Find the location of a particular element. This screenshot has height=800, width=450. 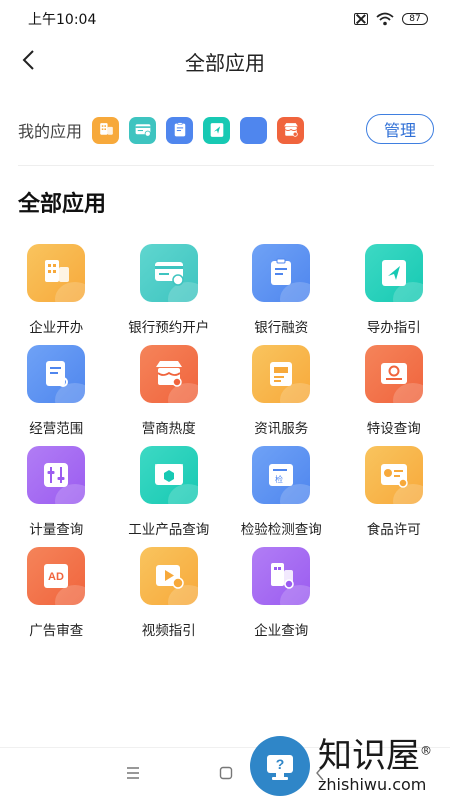

watermark: ? 知识屋® zhishiwu.com is located at coordinates (350, 766).